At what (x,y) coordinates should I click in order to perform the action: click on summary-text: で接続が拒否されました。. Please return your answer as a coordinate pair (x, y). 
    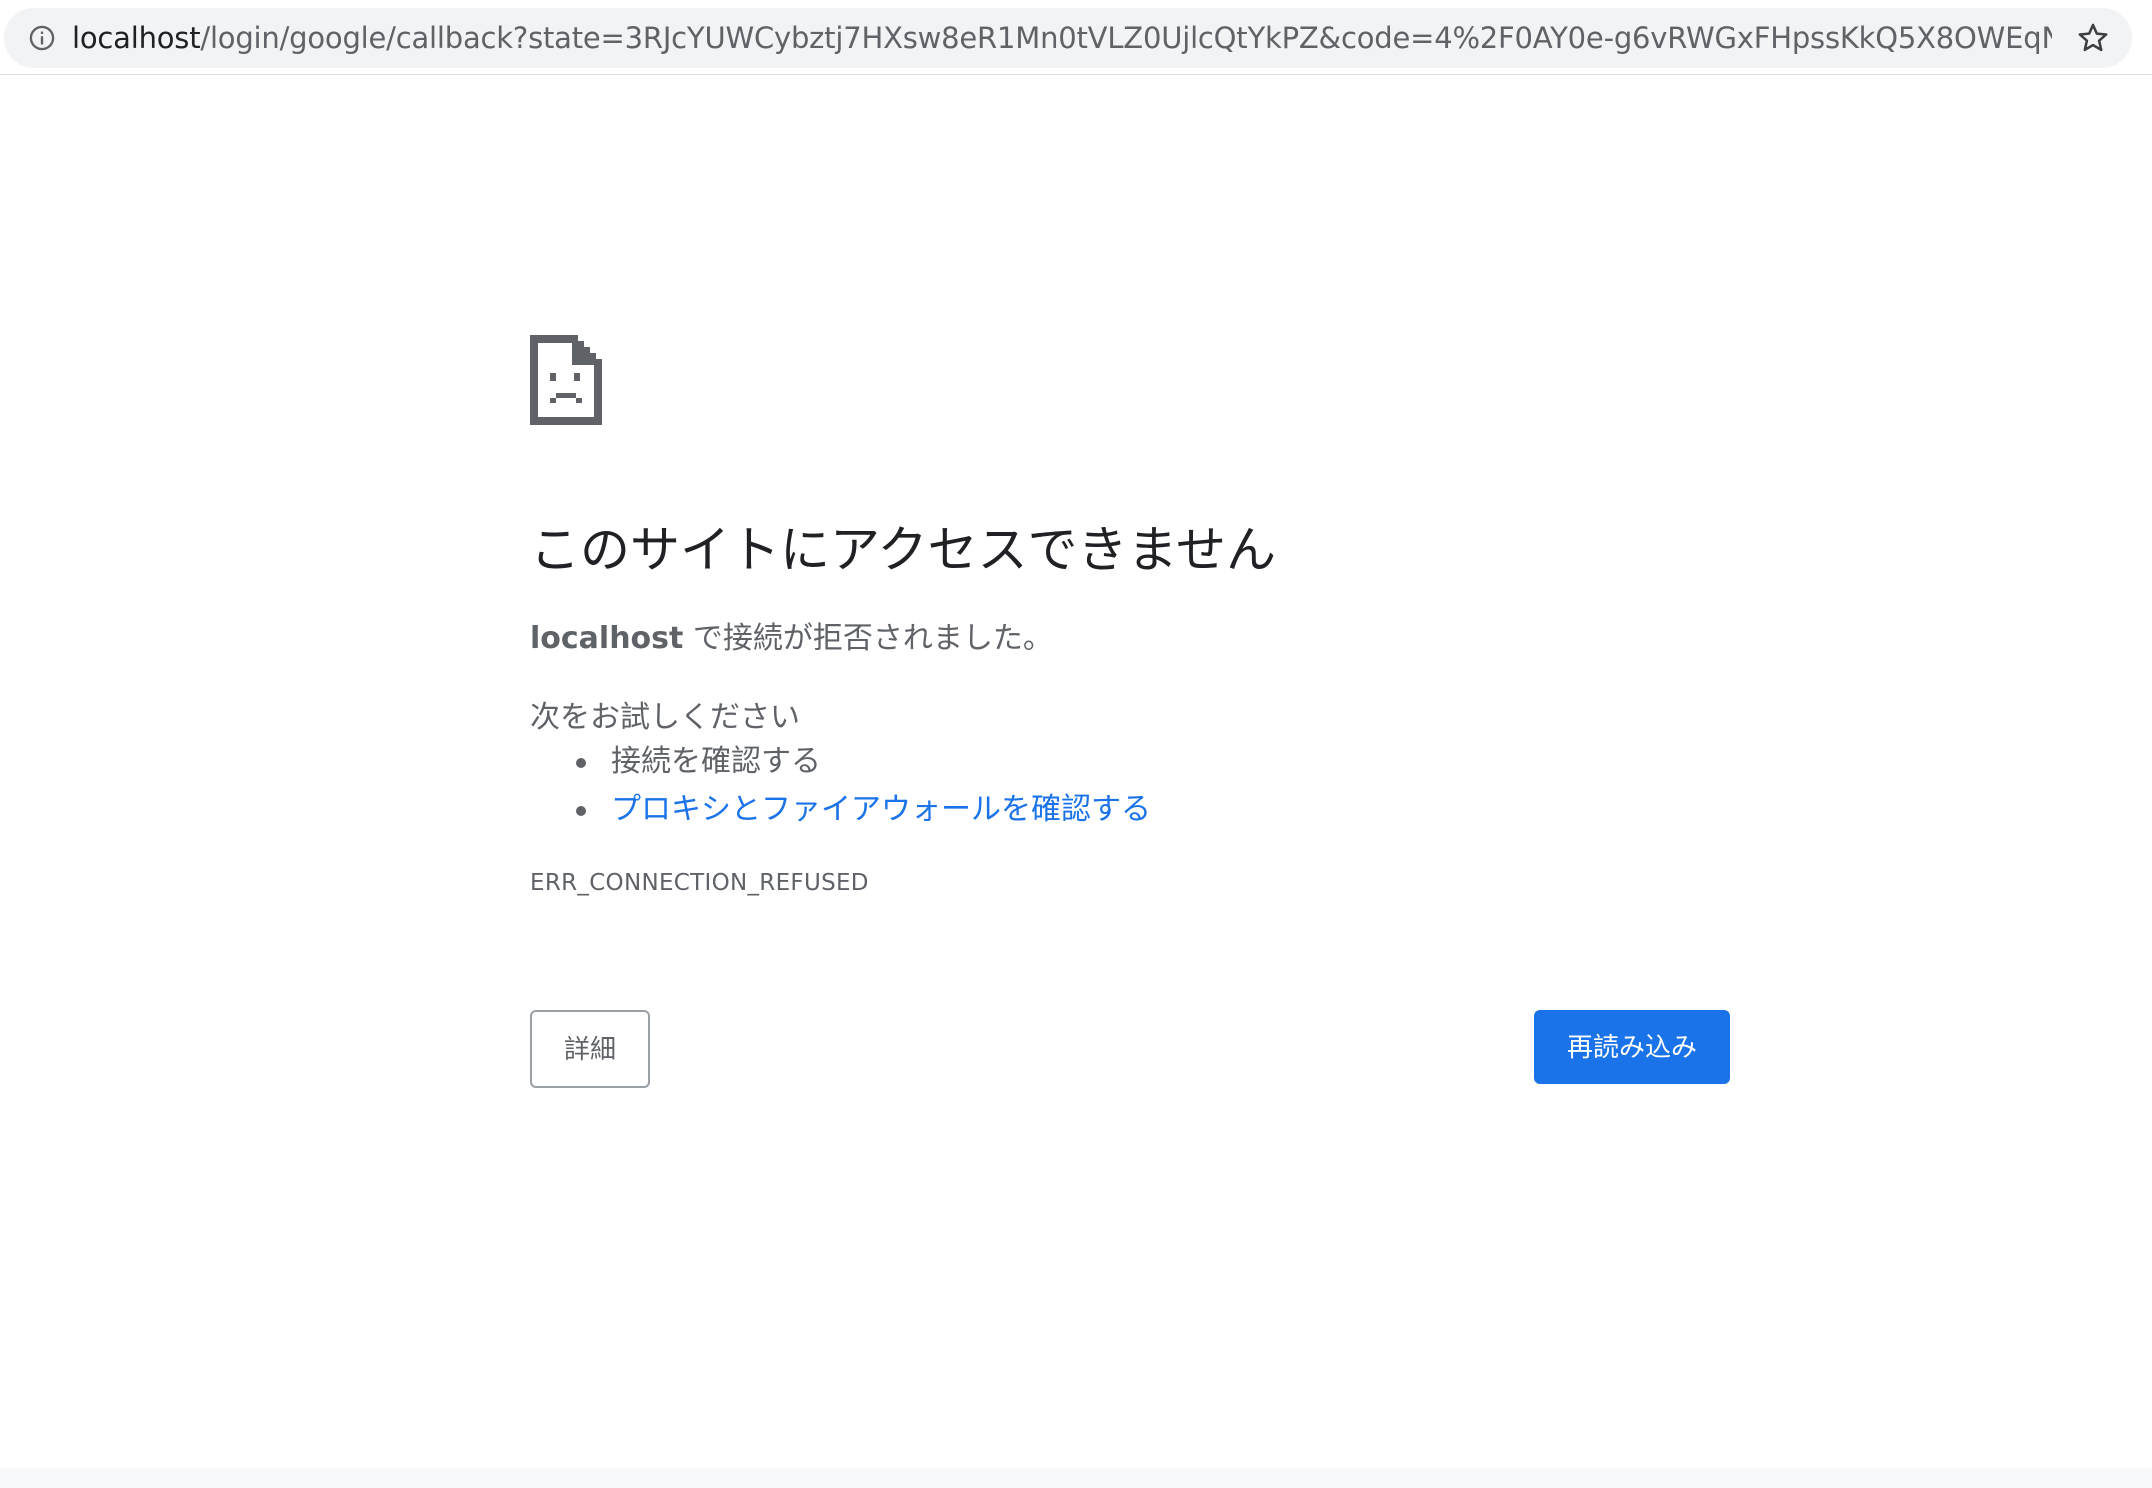
    Looking at the image, I should click on (868, 638).